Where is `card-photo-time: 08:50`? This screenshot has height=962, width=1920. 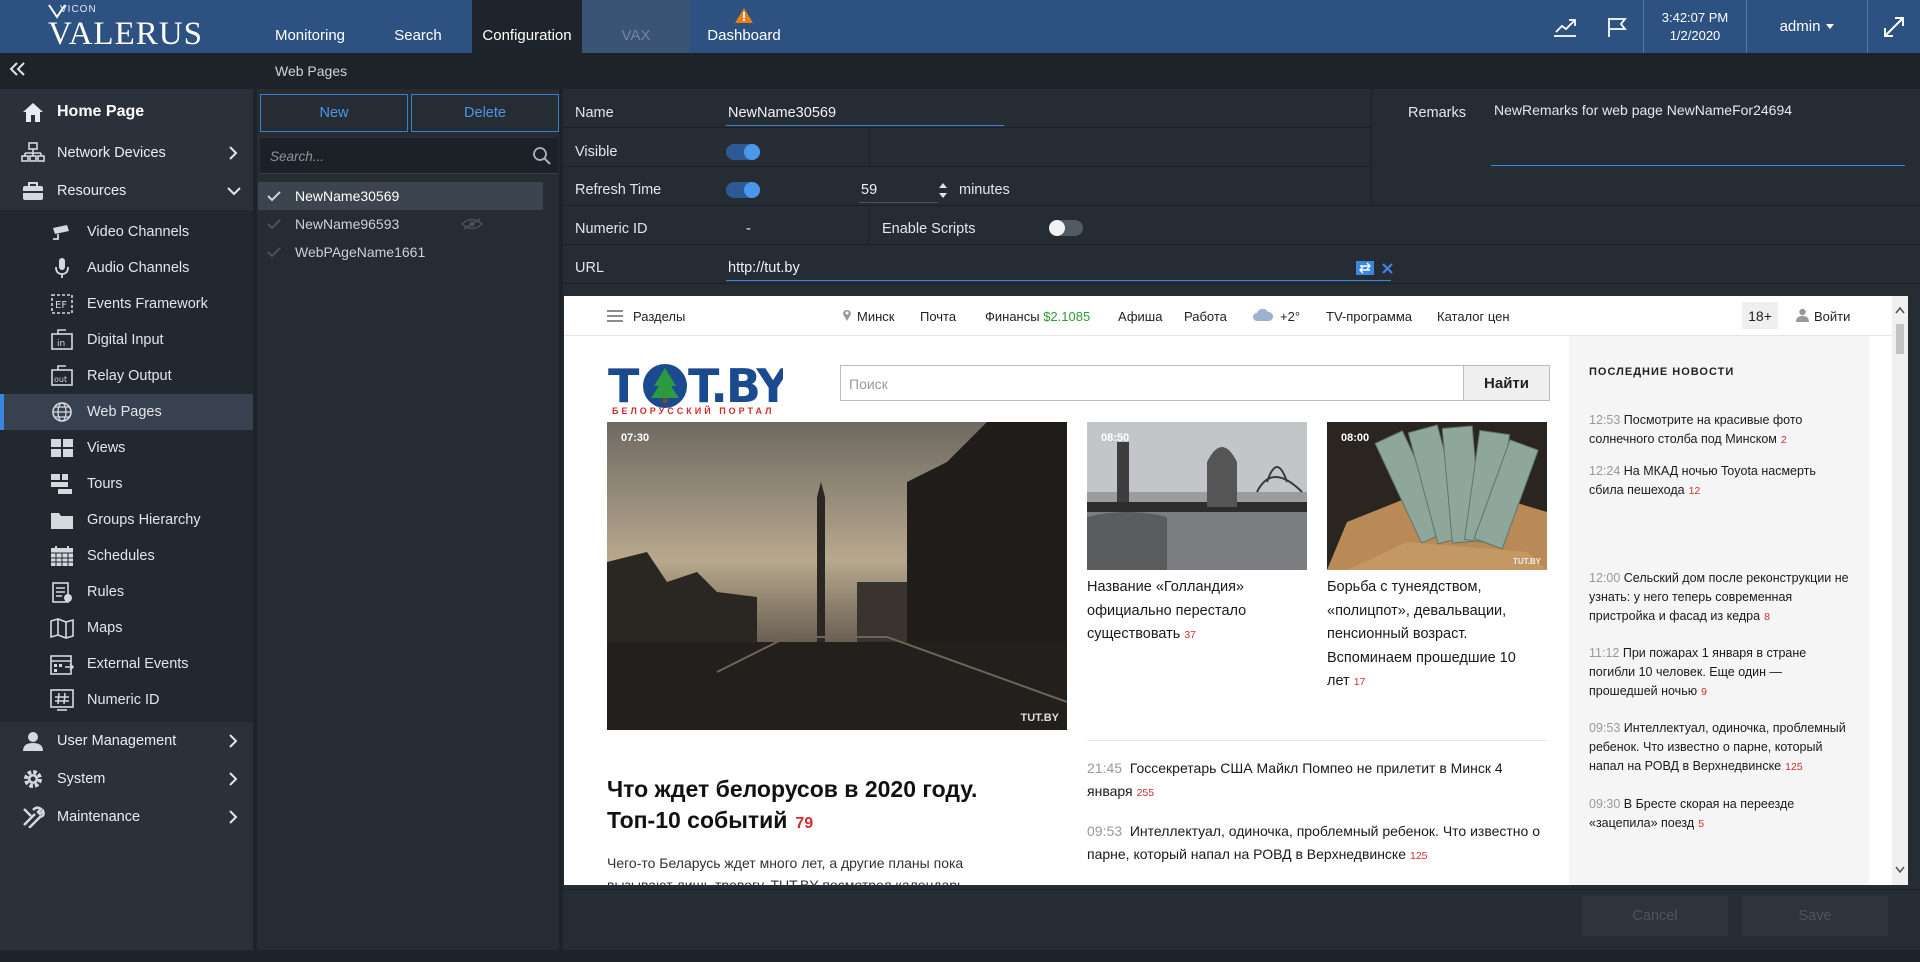 card-photo-time: 08:50 is located at coordinates (1115, 438).